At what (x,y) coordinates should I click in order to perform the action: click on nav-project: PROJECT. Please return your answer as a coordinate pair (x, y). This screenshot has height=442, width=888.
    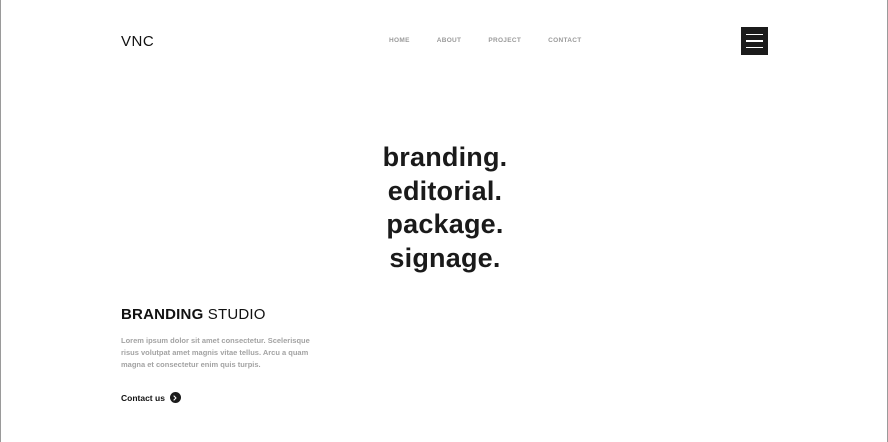
    Looking at the image, I should click on (504, 41).